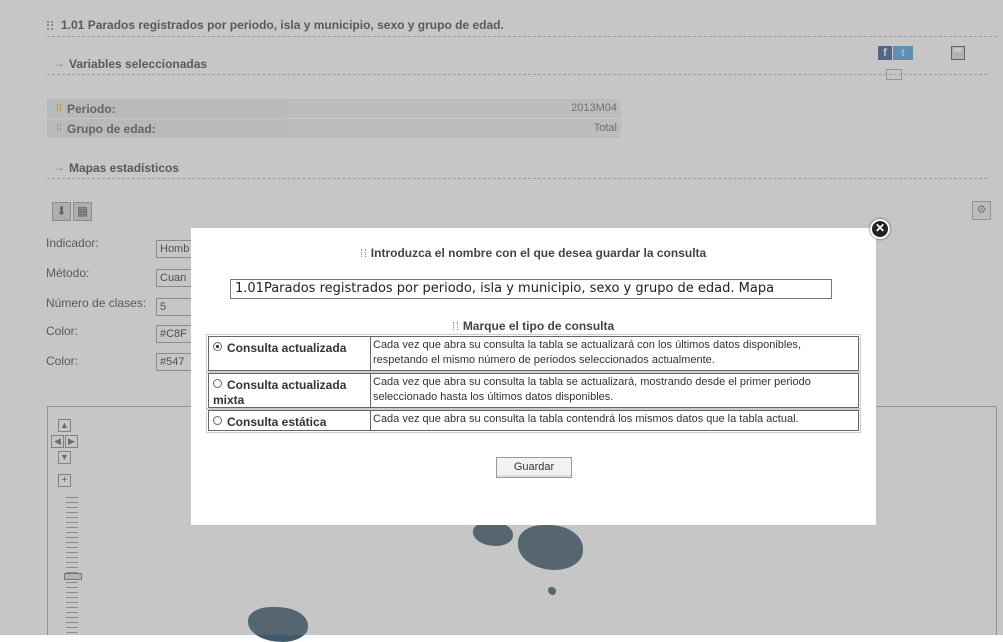 This screenshot has height=642, width=1003. Describe the element at coordinates (287, 348) in the screenshot. I see `query-type-label: Consulta actualizada` at that location.